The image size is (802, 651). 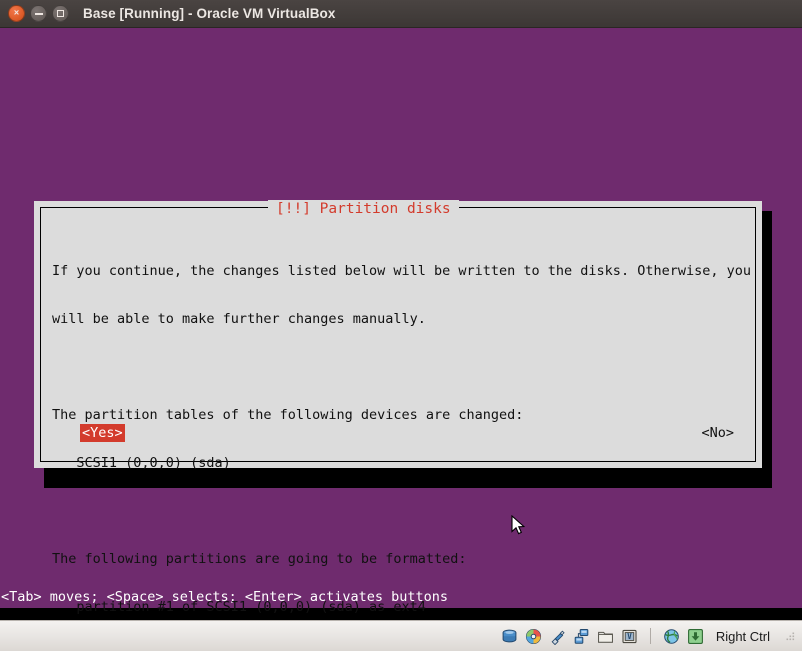 I want to click on close-icon: ×, so click(x=16, y=12).